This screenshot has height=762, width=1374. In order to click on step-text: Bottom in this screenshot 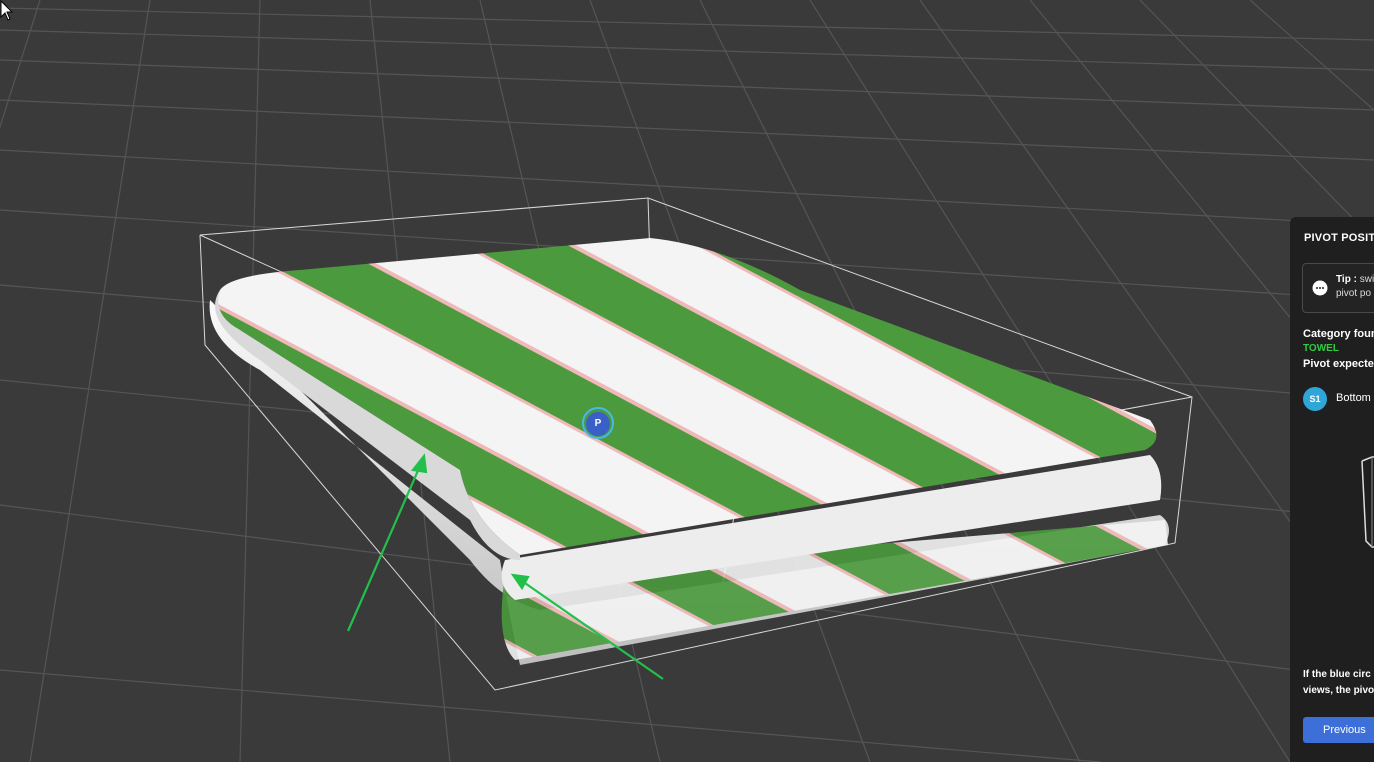, I will do `click(1353, 398)`.